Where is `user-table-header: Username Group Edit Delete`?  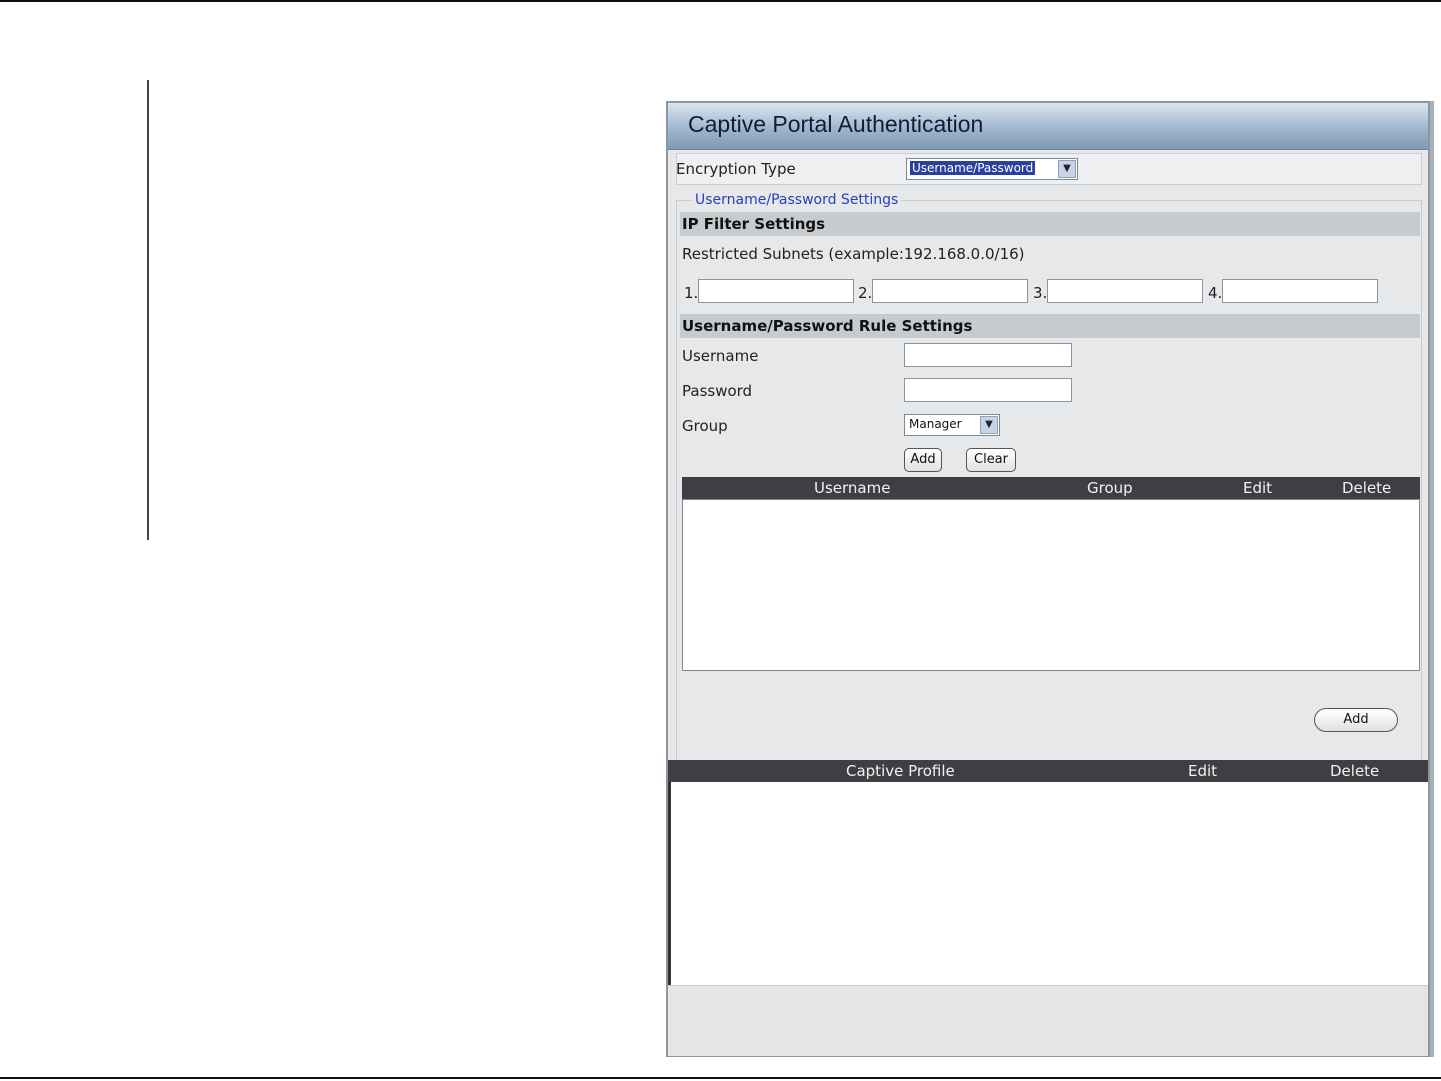
user-table-header: Username Group Edit Delete is located at coordinates (1051, 488).